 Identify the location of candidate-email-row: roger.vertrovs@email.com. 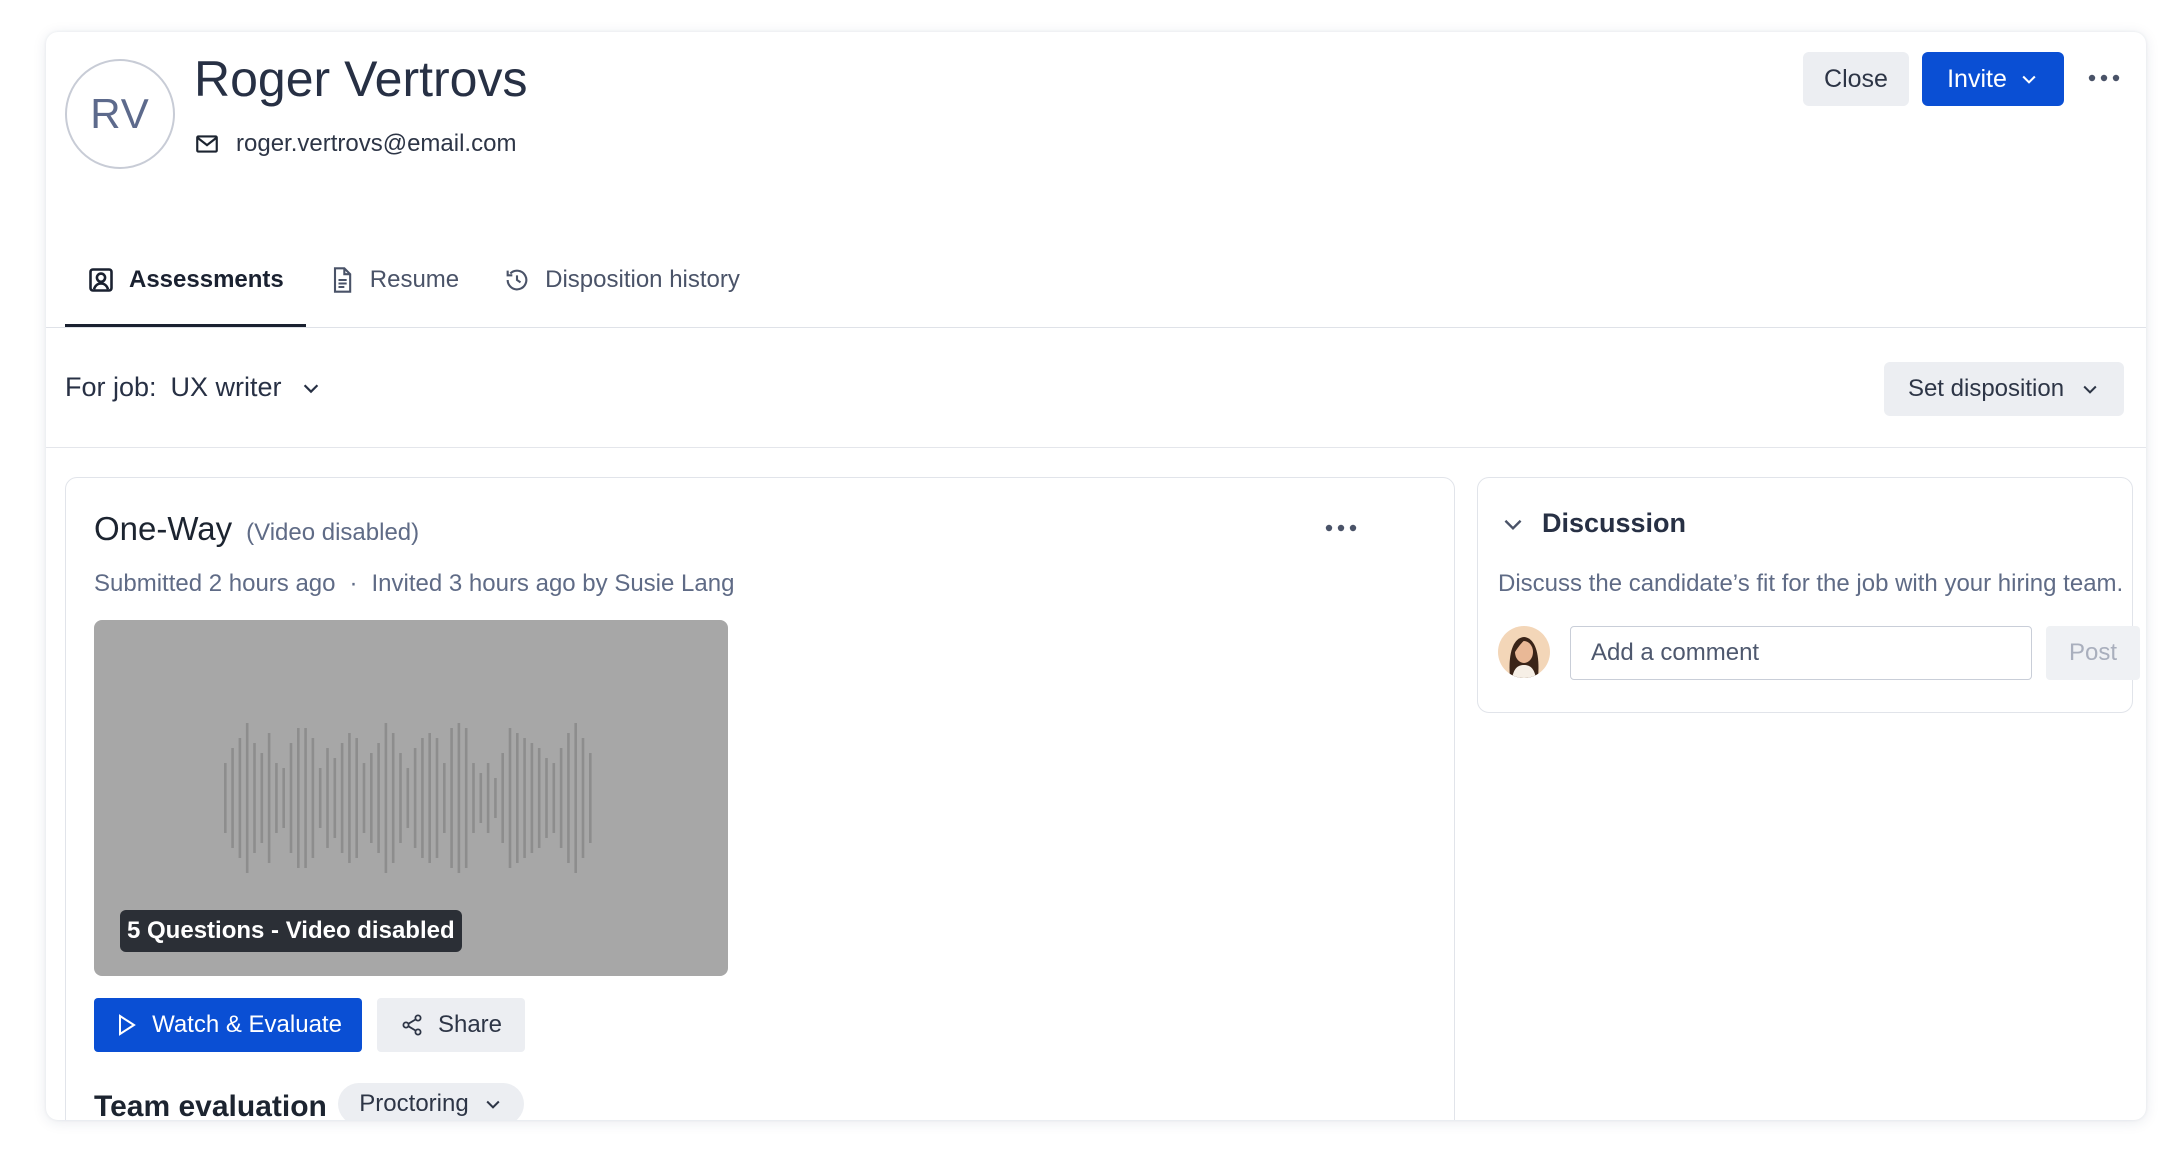
(355, 144).